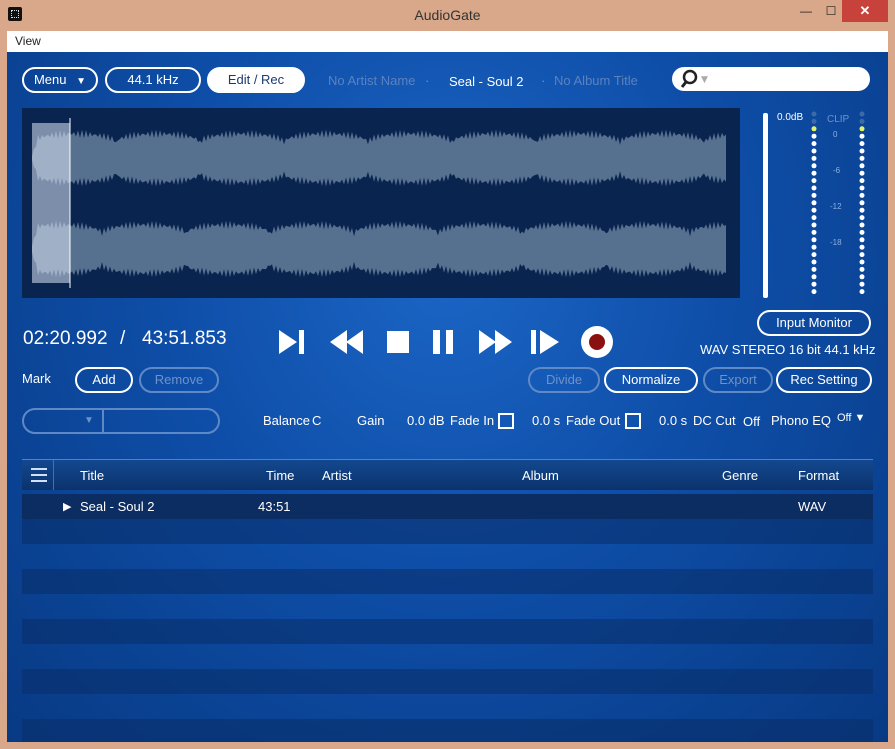  What do you see at coordinates (256, 80) in the screenshot?
I see `edit-rec-button: Edit / Rec` at bounding box center [256, 80].